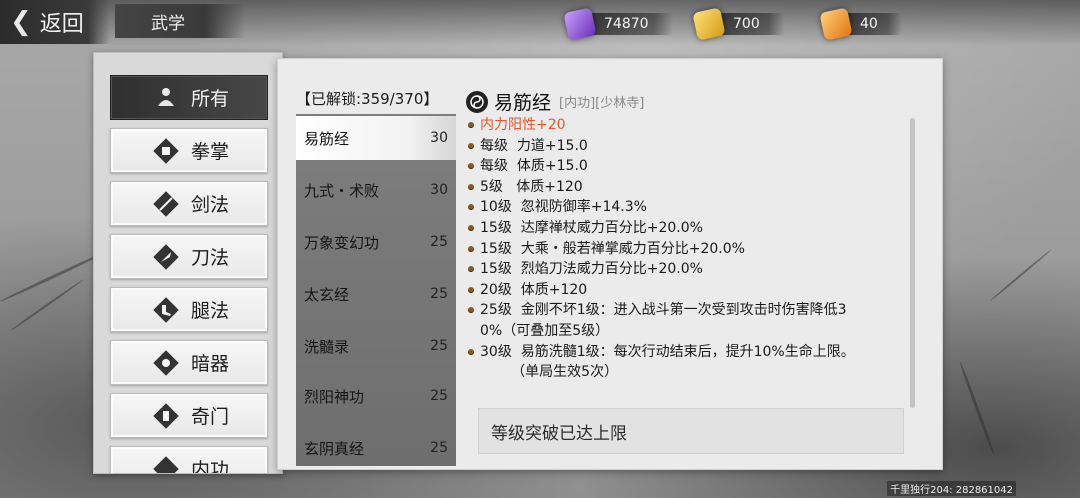 The width and height of the screenshot is (1080, 498). I want to click on category-kick: 腿法, so click(189, 309).